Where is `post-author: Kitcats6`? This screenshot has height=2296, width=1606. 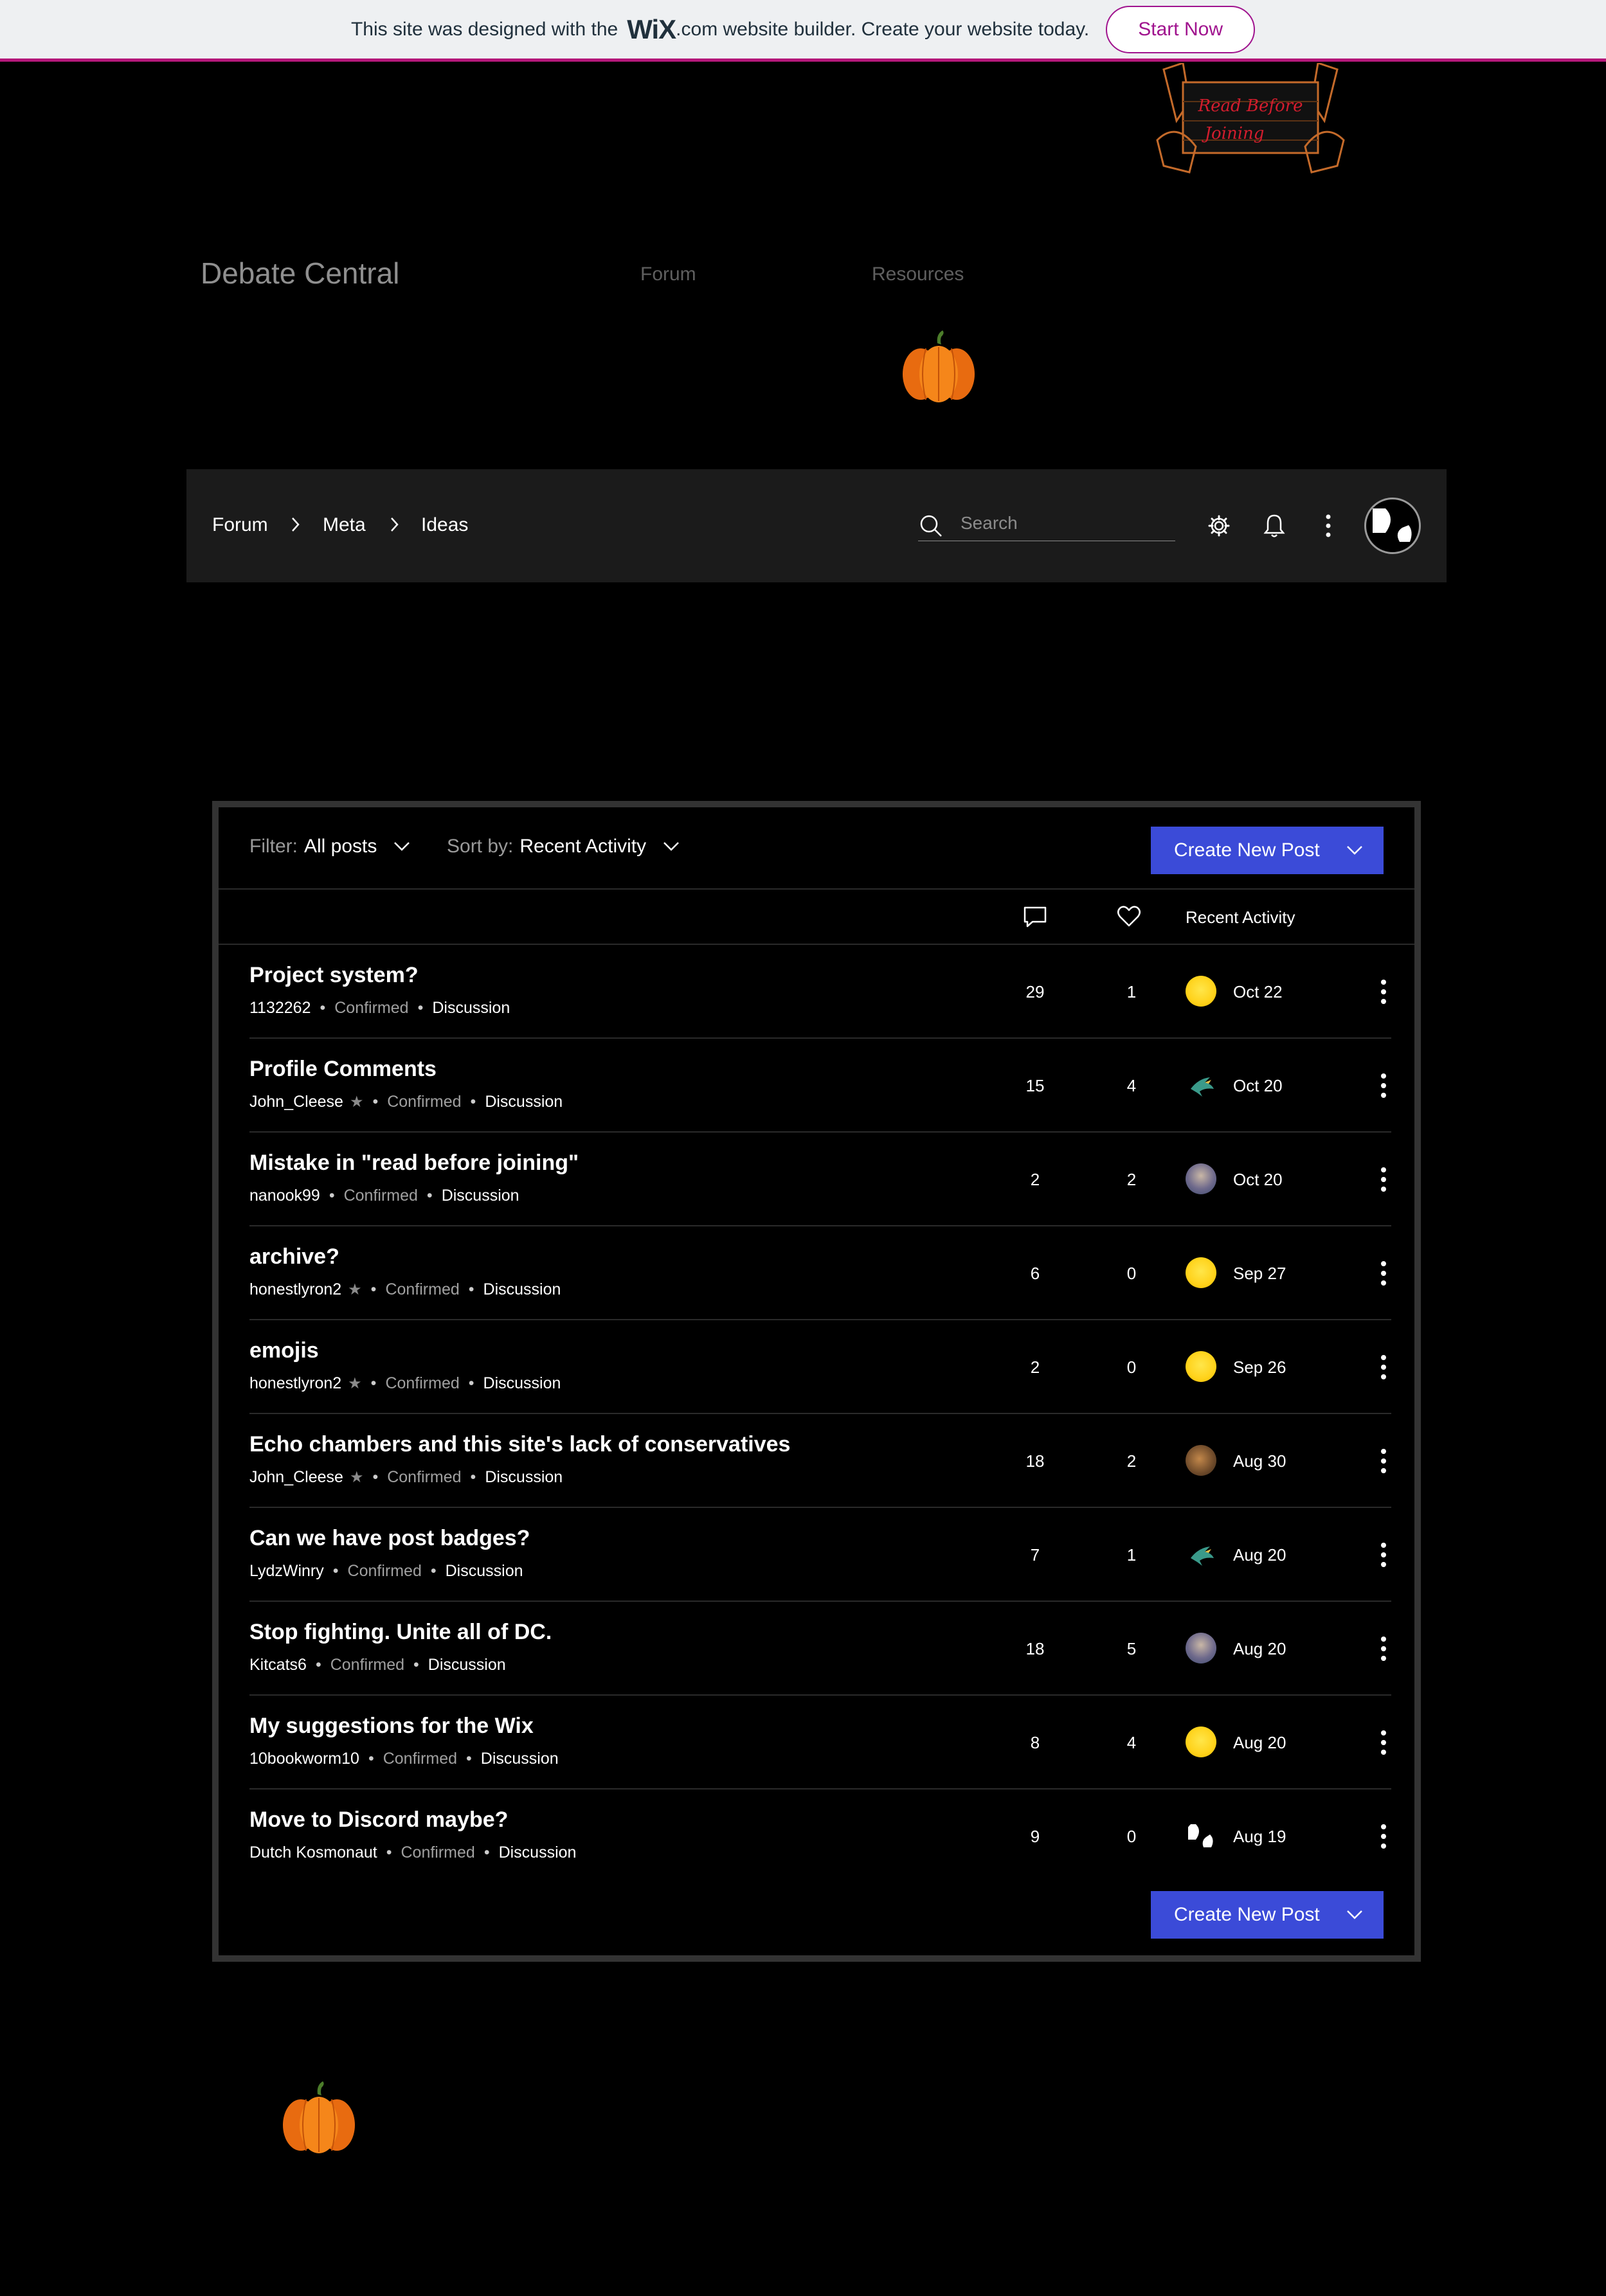
post-author: Kitcats6 is located at coordinates (278, 1665).